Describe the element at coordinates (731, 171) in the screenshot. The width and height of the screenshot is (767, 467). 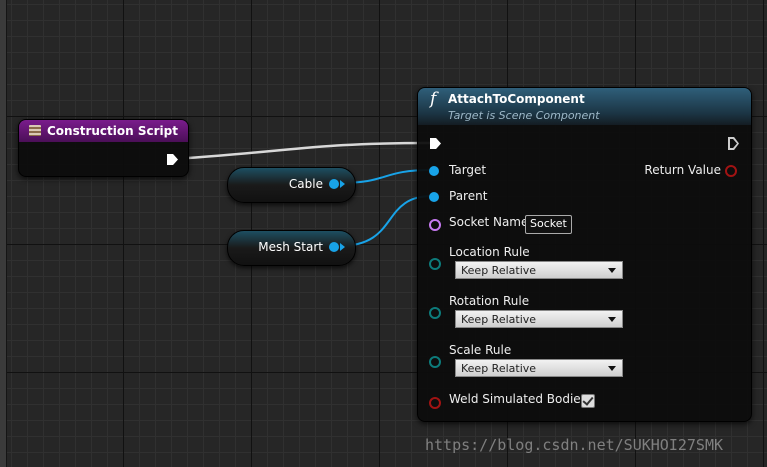
I see `return-value-pin` at that location.